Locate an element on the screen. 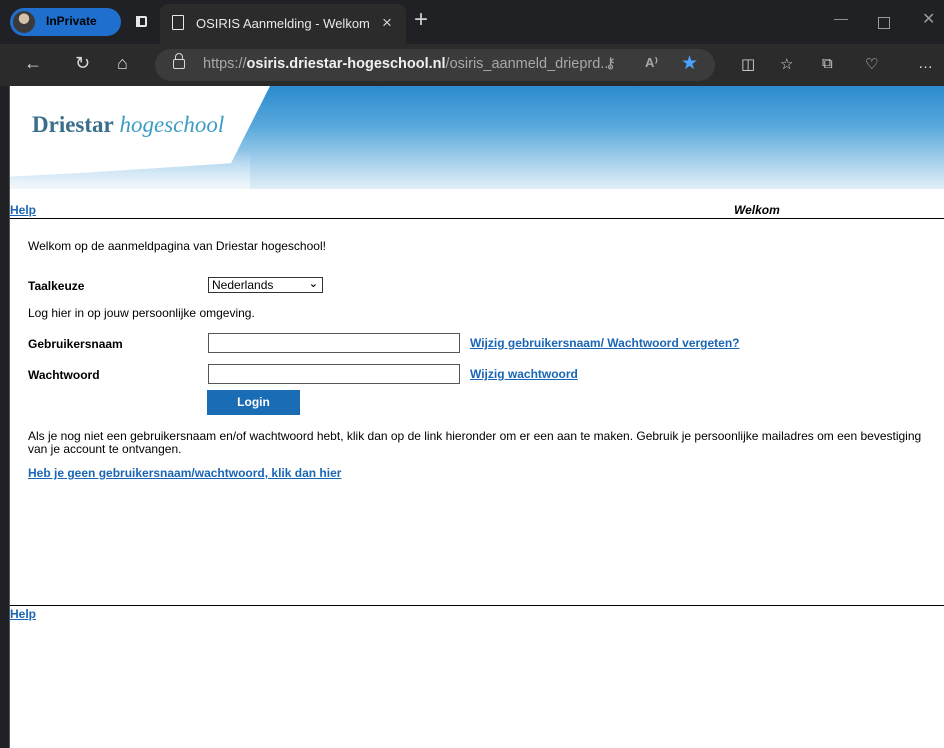 The image size is (944, 748). logo-text-main: Driestar is located at coordinates (73, 124).